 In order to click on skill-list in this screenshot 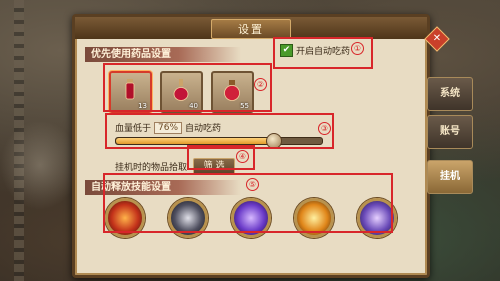, I will do `click(251, 218)`.